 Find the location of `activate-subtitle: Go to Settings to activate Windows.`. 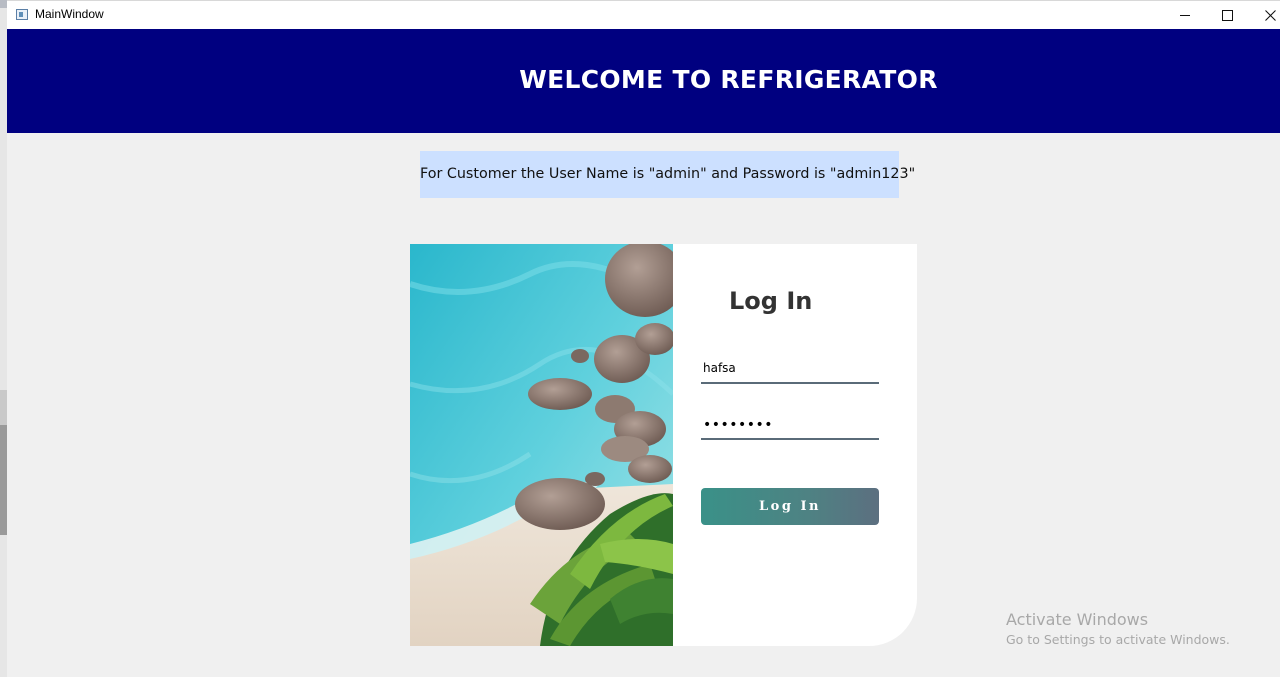

activate-subtitle: Go to Settings to activate Windows. is located at coordinates (1118, 639).